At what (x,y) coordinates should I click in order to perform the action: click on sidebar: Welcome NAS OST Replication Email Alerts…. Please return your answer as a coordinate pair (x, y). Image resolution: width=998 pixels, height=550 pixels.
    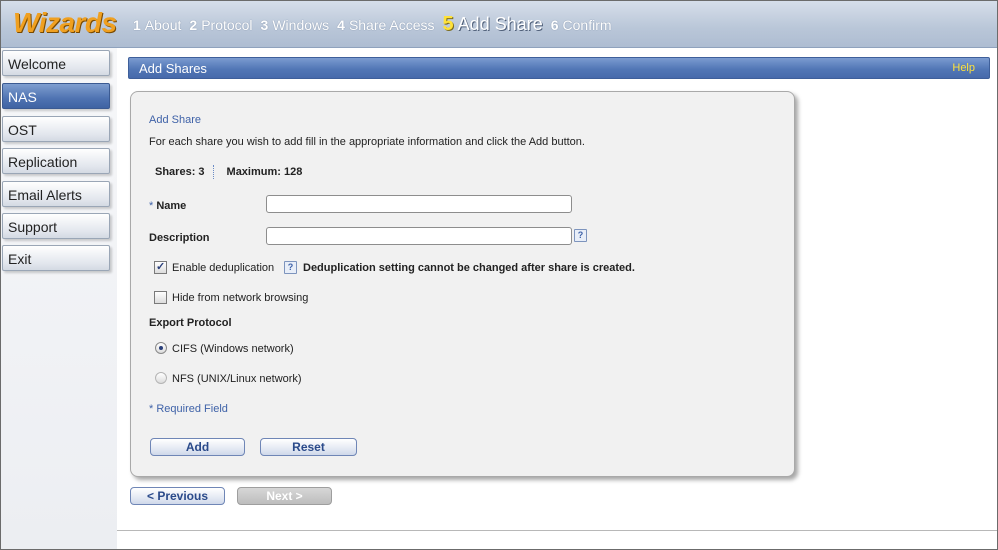
    Looking at the image, I should click on (59, 298).